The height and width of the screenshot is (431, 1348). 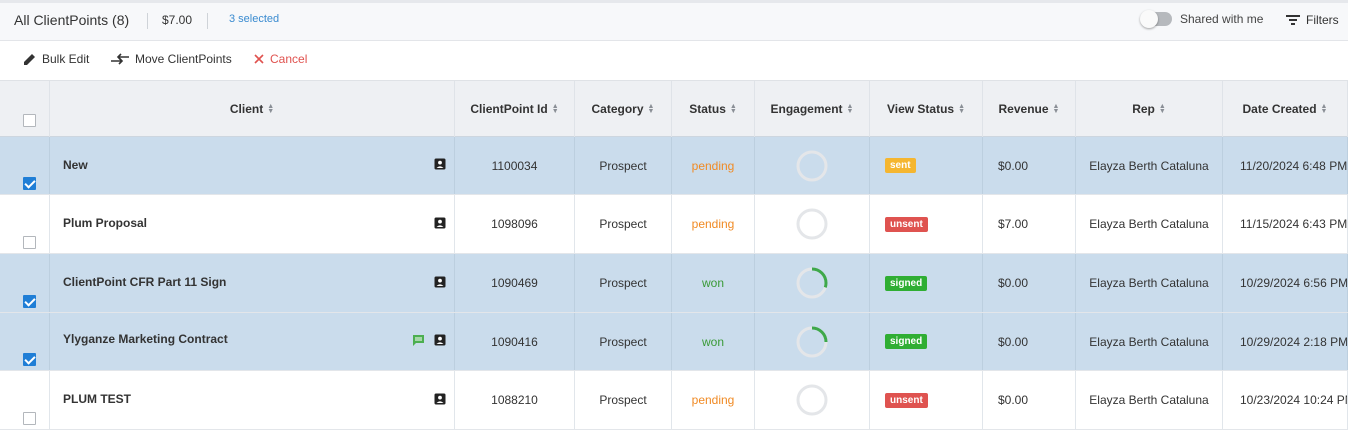 I want to click on filters-button: Filters, so click(x=1312, y=20).